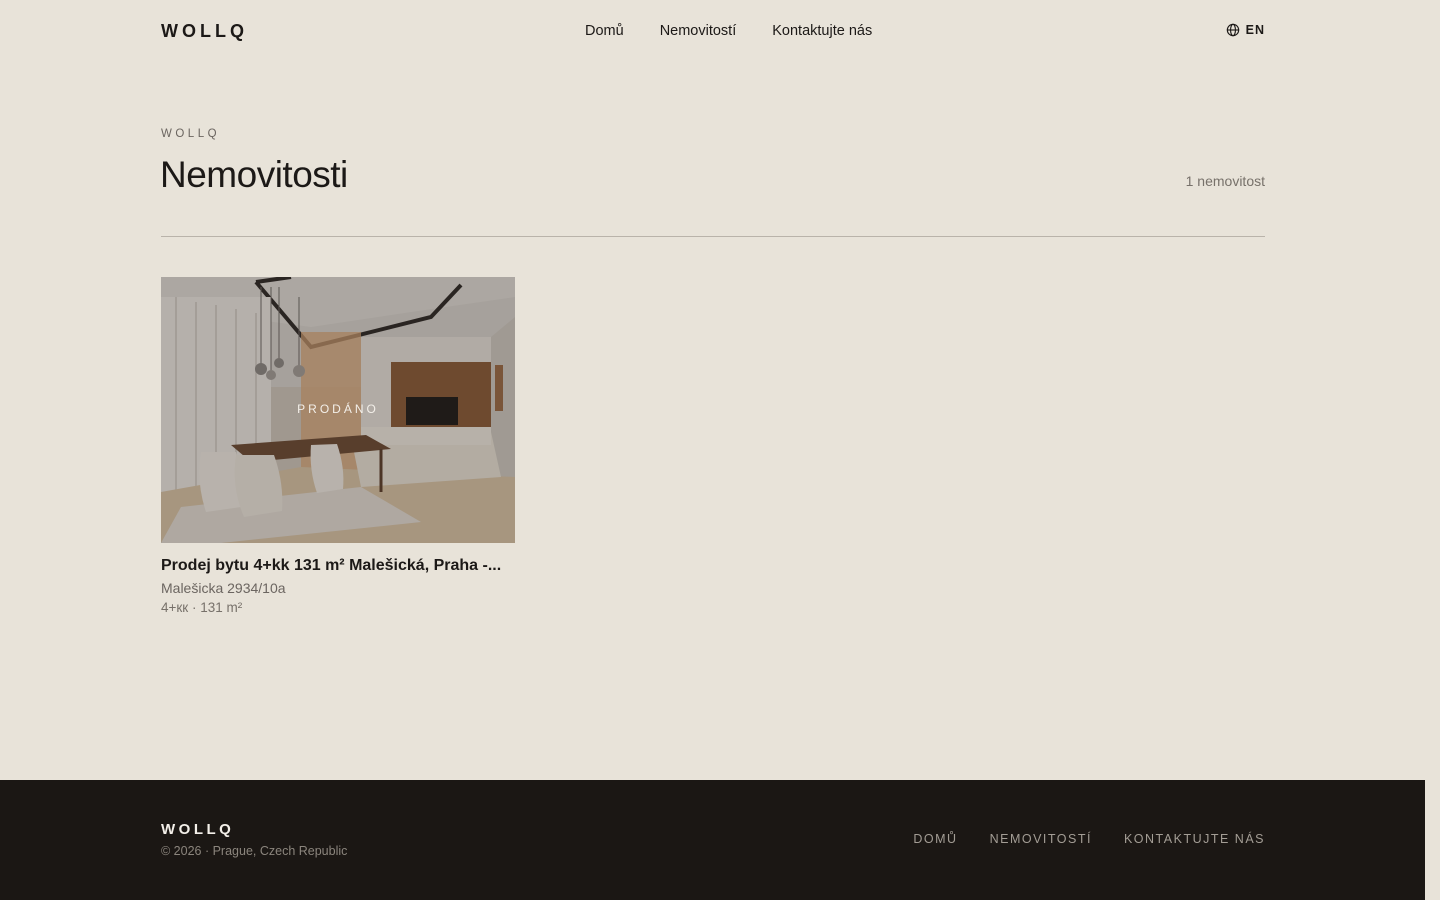  Describe the element at coordinates (254, 851) in the screenshot. I see `footer-copyright: © 2026 · Prague, Czech Republic` at that location.